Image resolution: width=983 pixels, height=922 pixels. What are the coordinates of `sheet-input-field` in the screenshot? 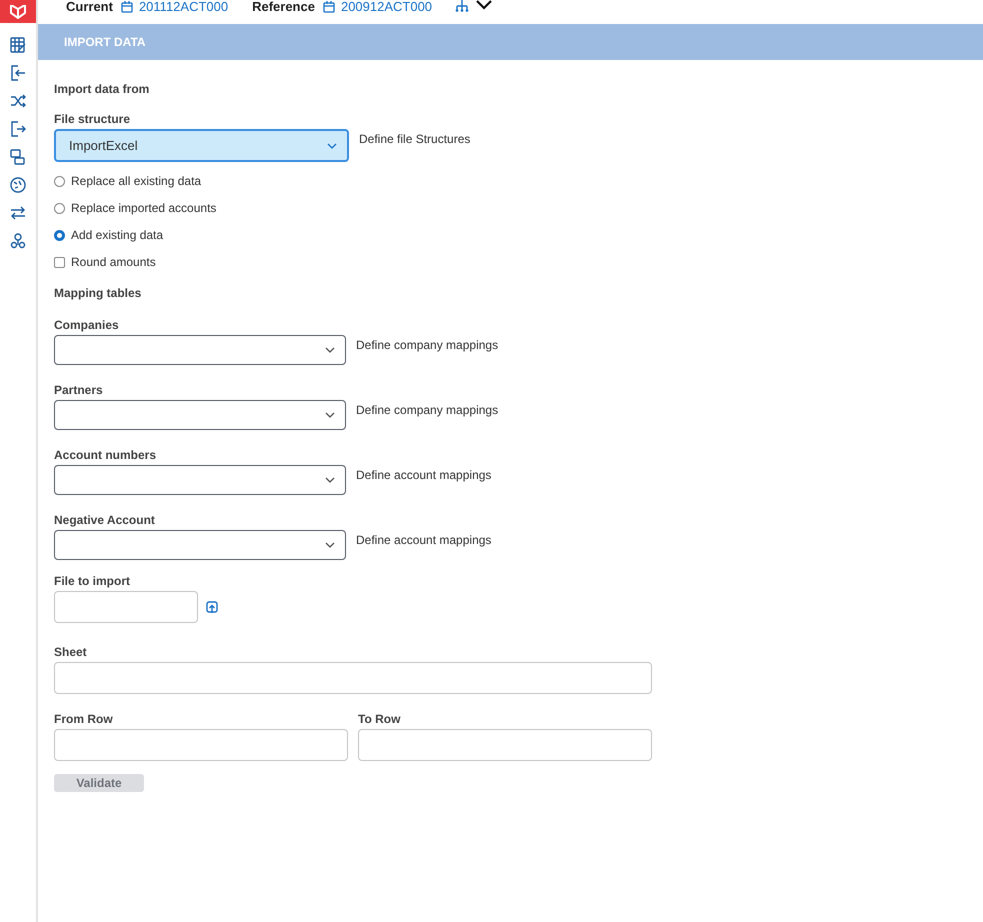 It's located at (353, 678).